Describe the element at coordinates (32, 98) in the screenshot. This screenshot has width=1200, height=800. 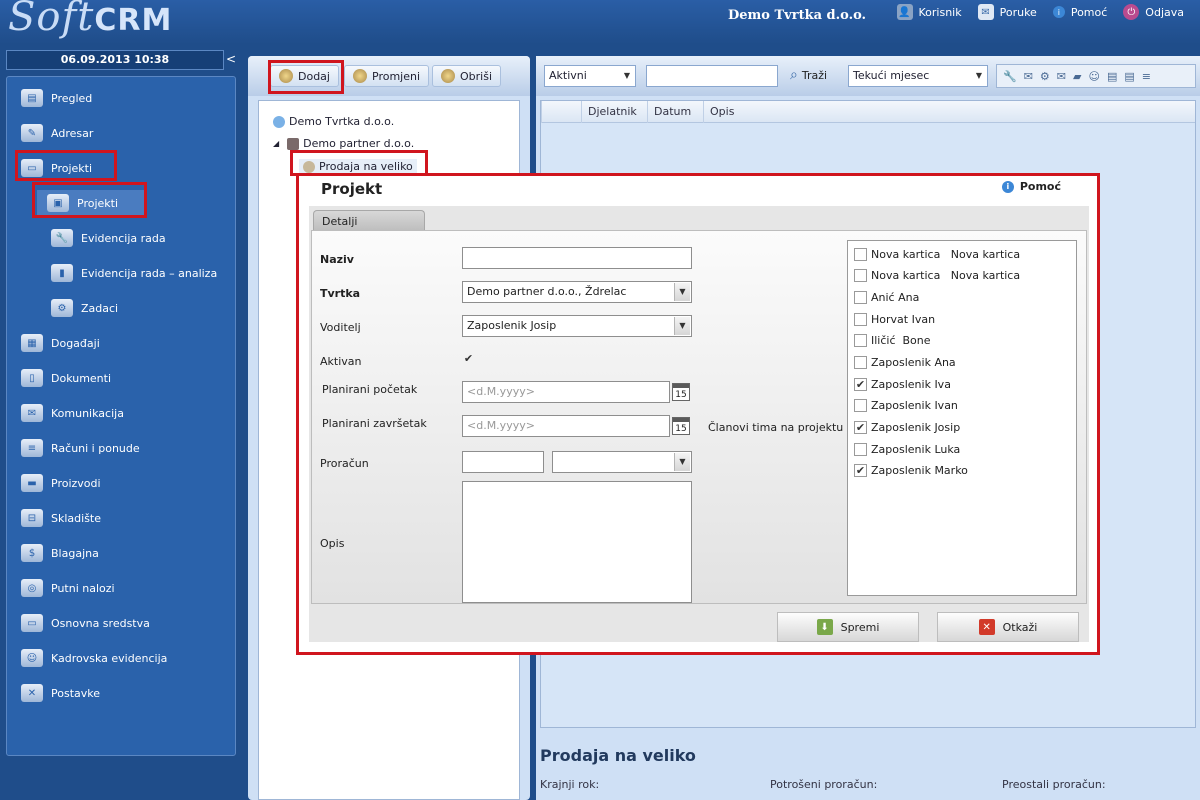
I see `overview-icon: ▤` at that location.